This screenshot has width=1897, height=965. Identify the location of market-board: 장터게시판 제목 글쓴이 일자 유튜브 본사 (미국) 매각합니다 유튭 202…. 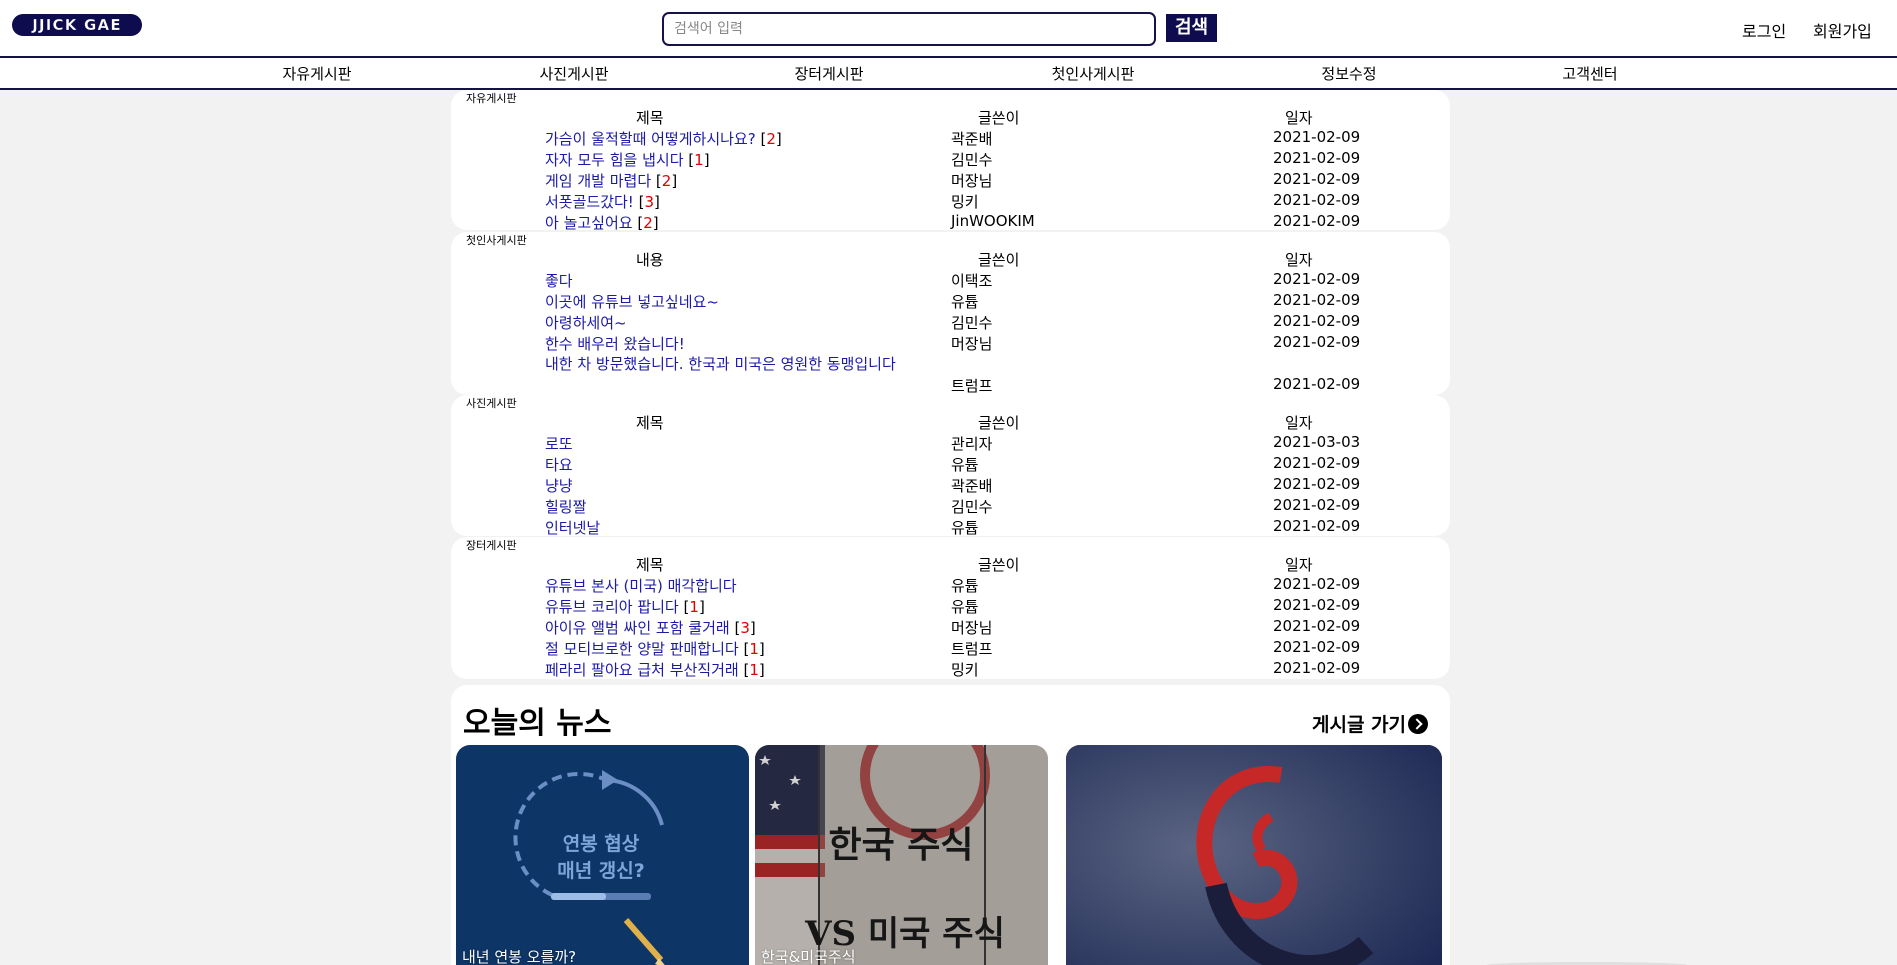
(950, 608).